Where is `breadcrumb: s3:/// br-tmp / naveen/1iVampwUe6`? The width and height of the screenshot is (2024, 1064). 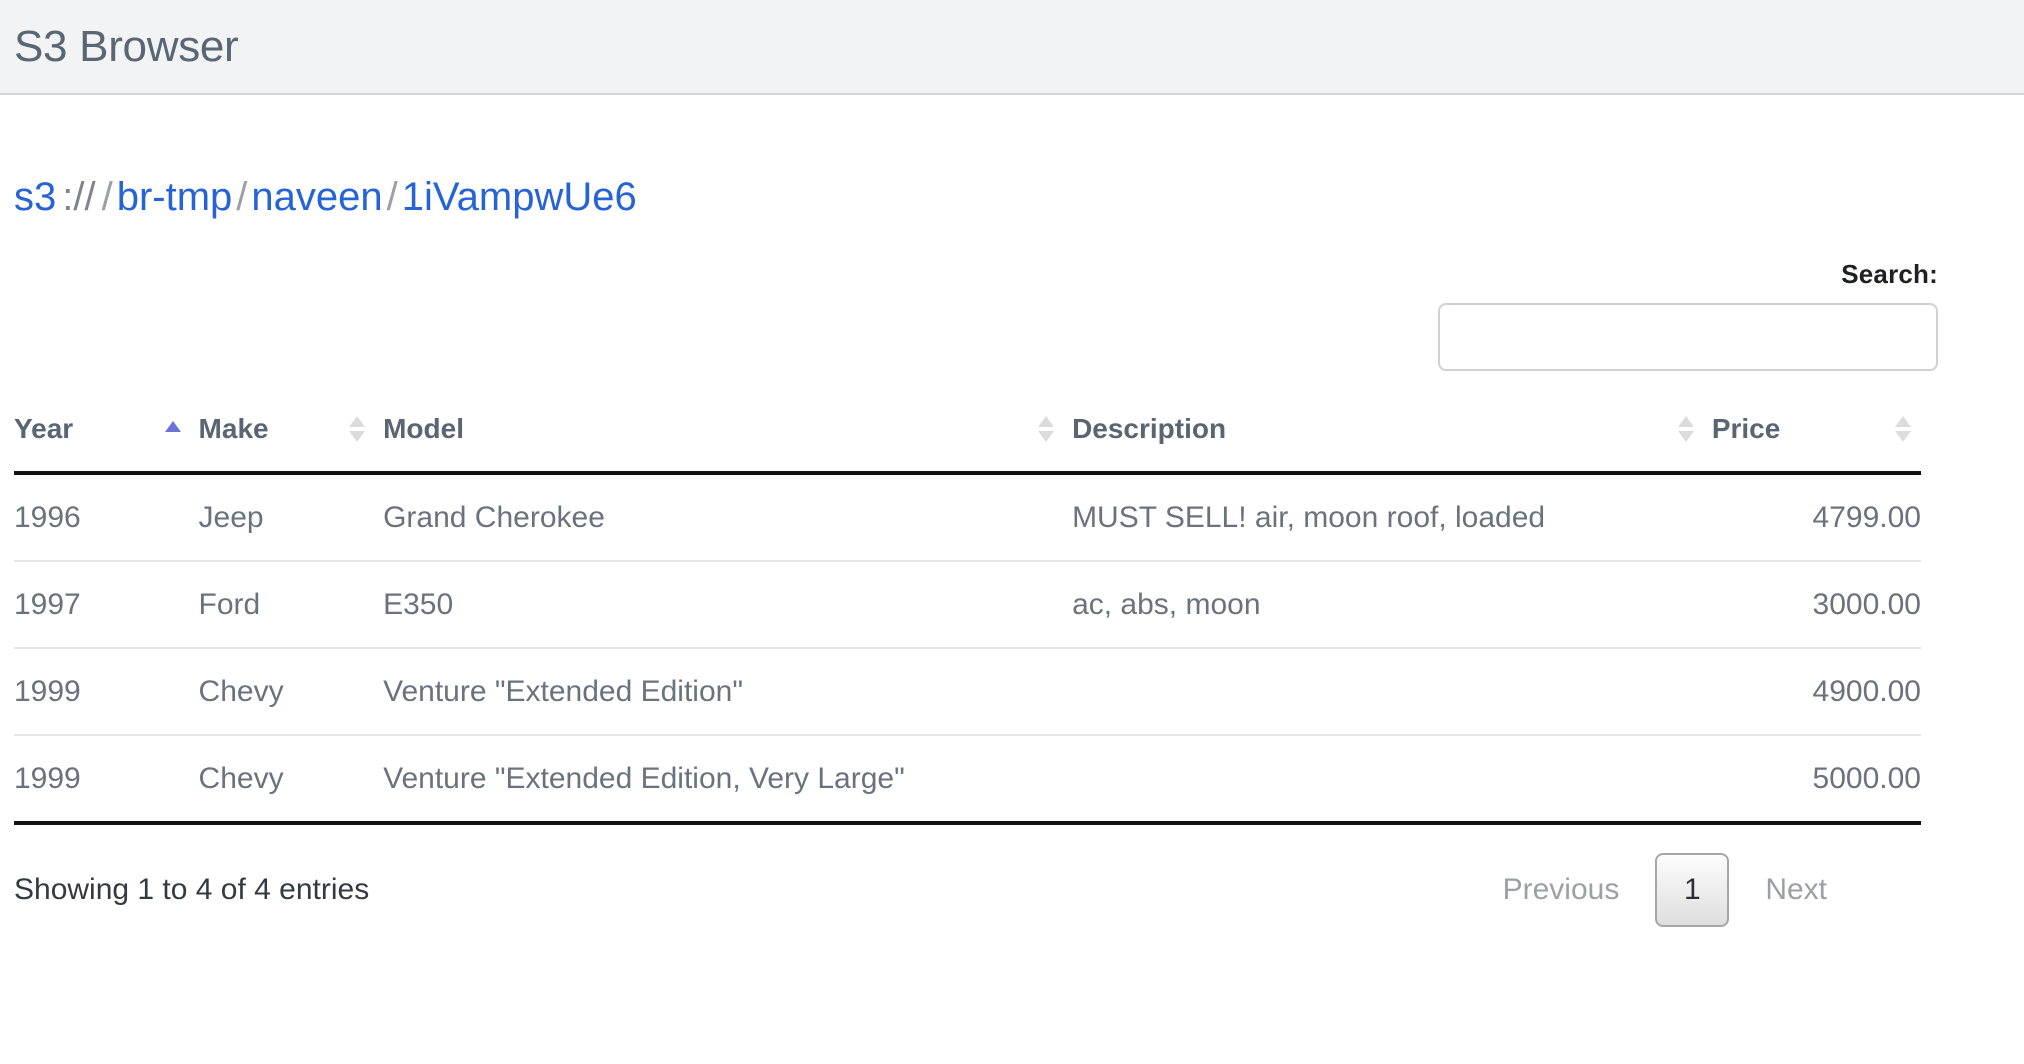 breadcrumb: s3:/// br-tmp / naveen/1iVampwUe6 is located at coordinates (1012, 197).